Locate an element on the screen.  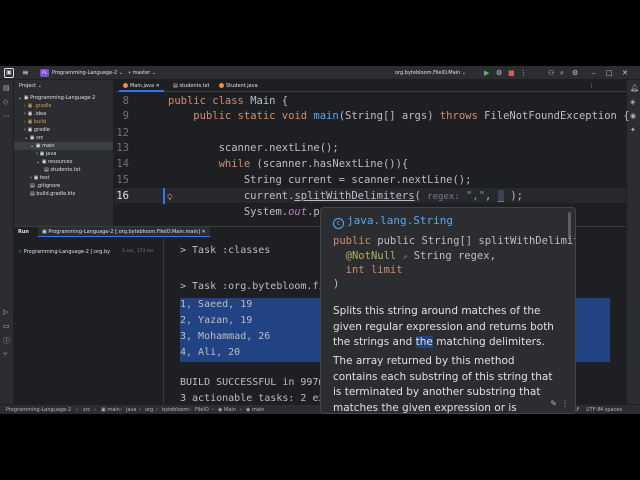
line-number: 16 is located at coordinates (122, 196).